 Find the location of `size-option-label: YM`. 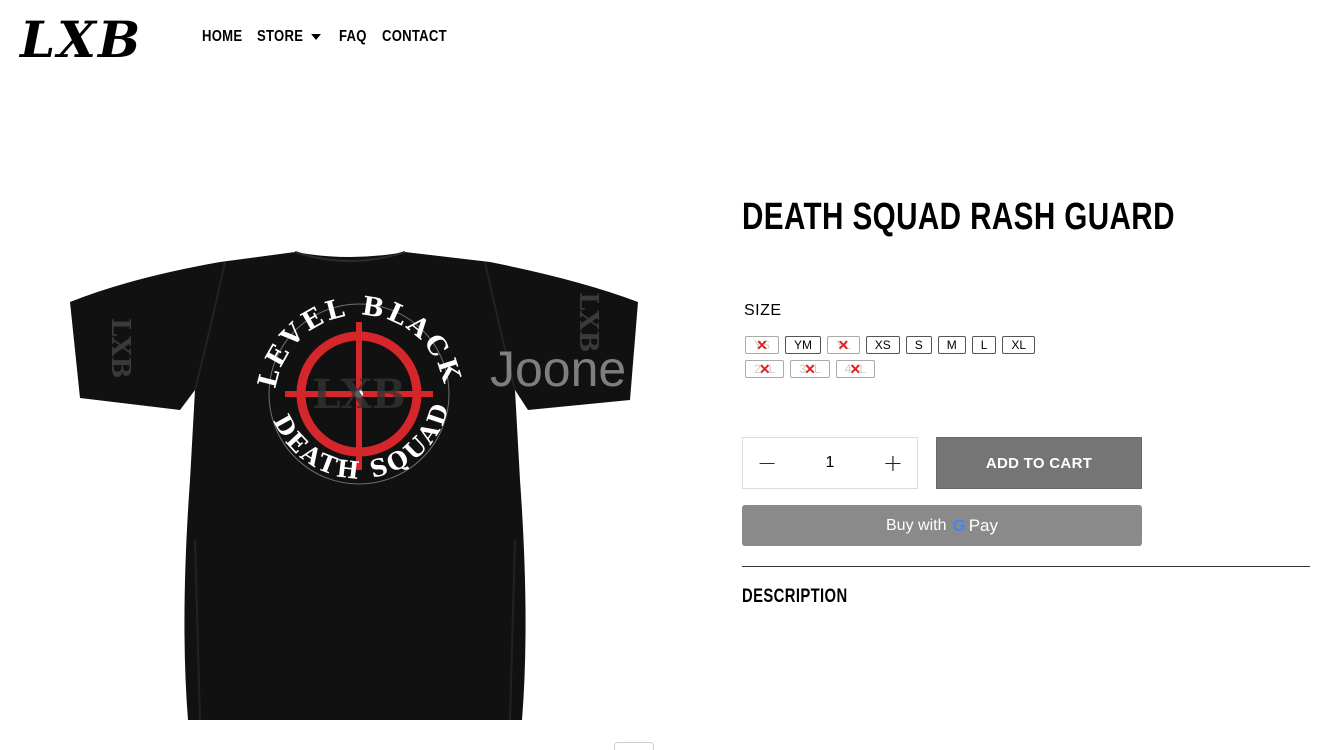

size-option-label: YM is located at coordinates (803, 345).